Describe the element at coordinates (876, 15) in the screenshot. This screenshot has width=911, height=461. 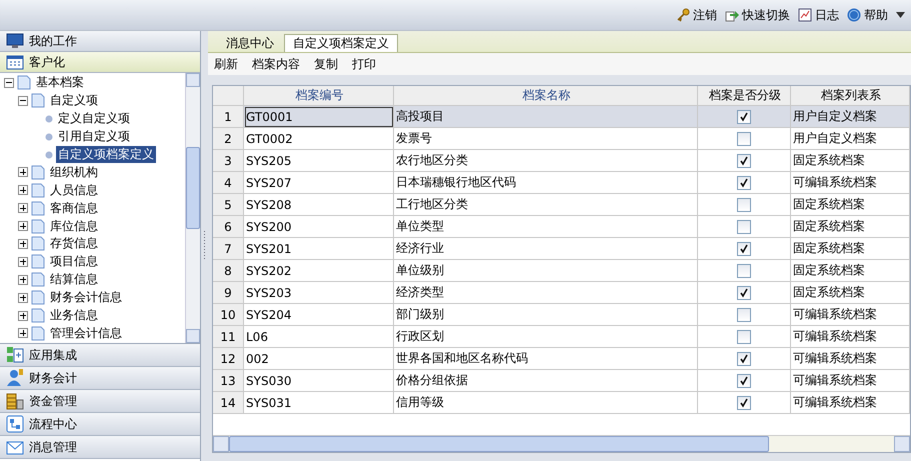
I see `menu-link: 帮助` at that location.